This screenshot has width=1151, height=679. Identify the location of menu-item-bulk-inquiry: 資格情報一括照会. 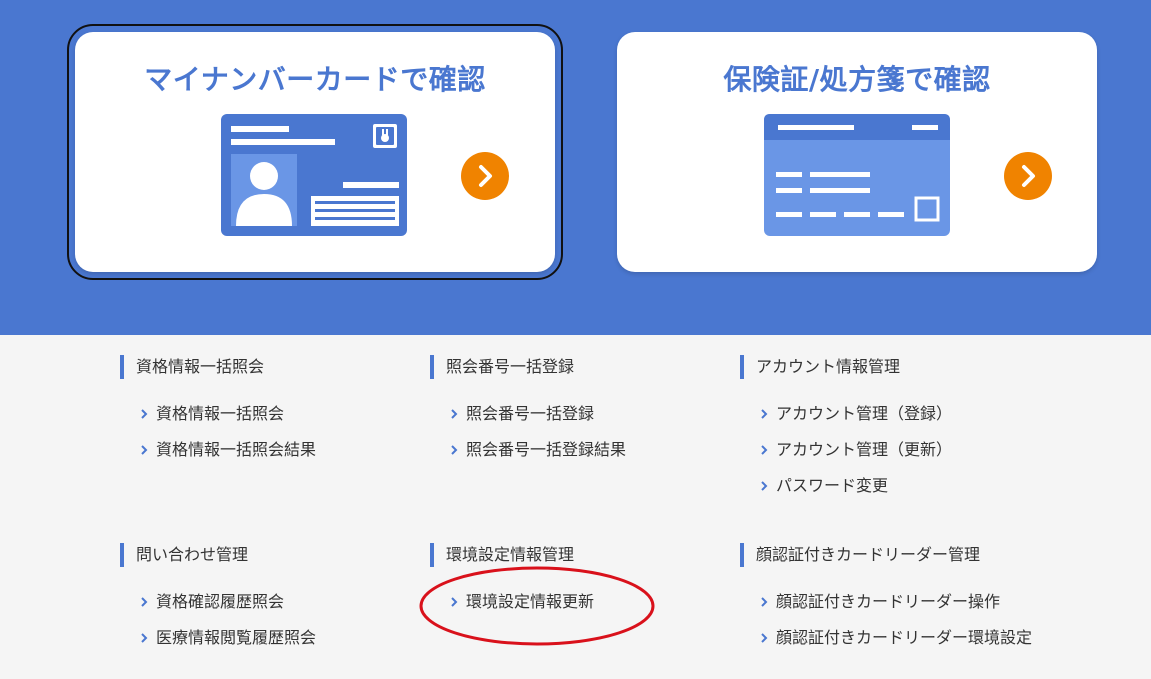
(270, 421).